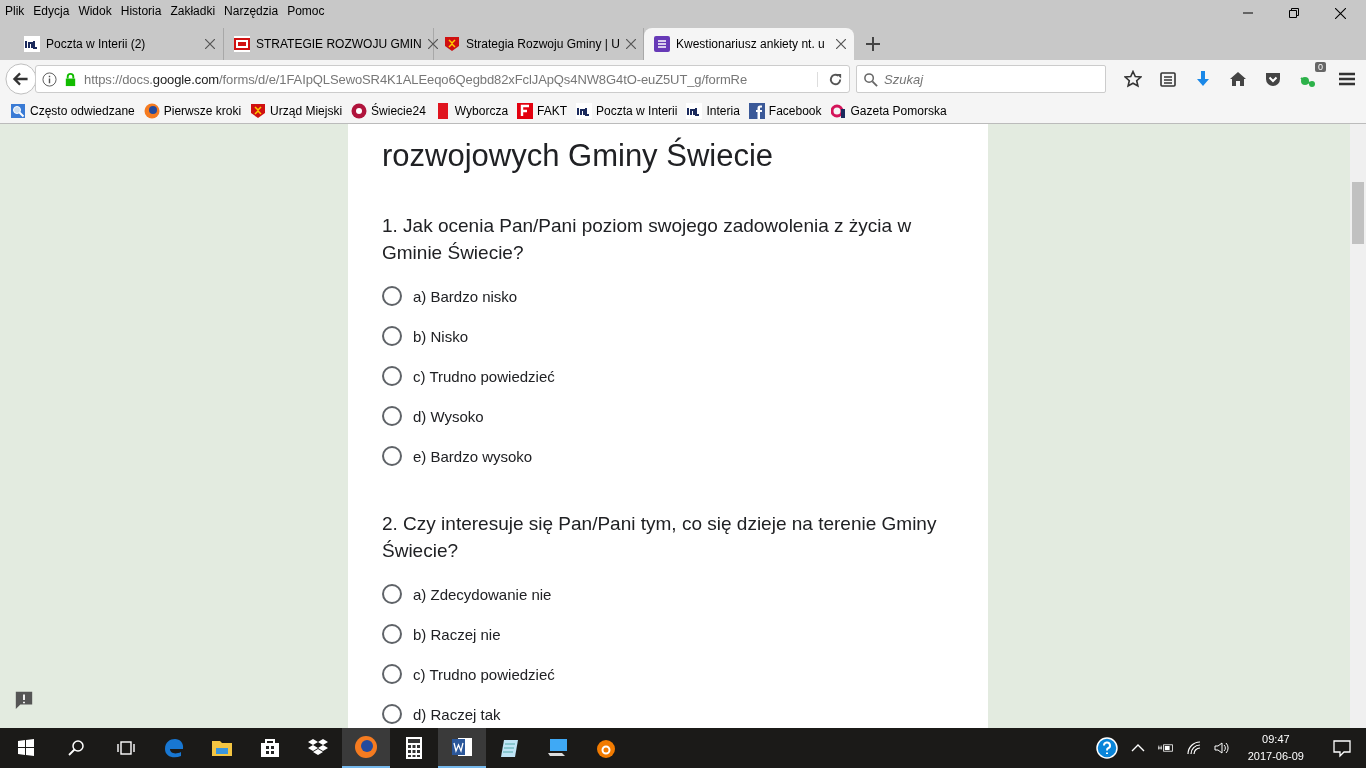  I want to click on form-title: rozwojowych Gminy Świecie, so click(578, 156).